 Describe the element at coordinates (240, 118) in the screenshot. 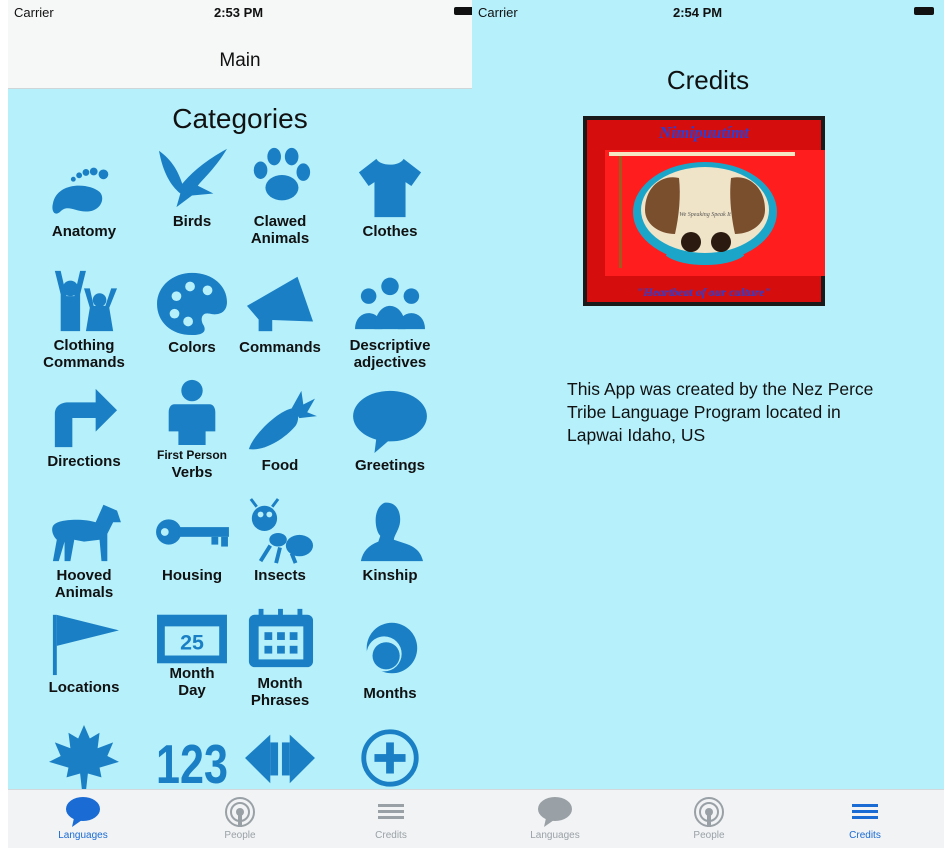

I see `categories-heading: Categories` at that location.